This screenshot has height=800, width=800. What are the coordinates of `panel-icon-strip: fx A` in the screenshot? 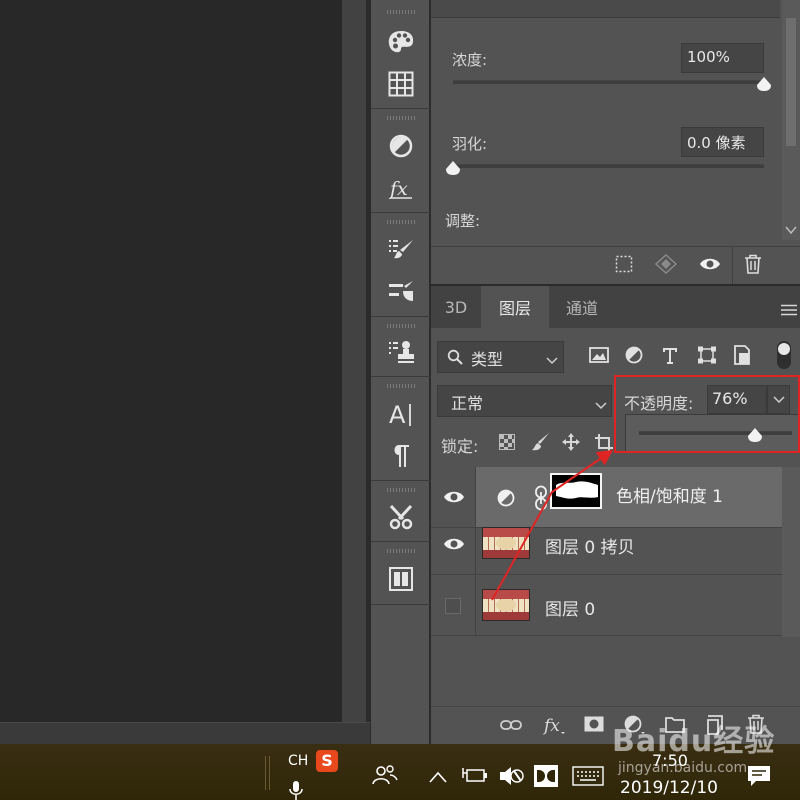 It's located at (400, 372).